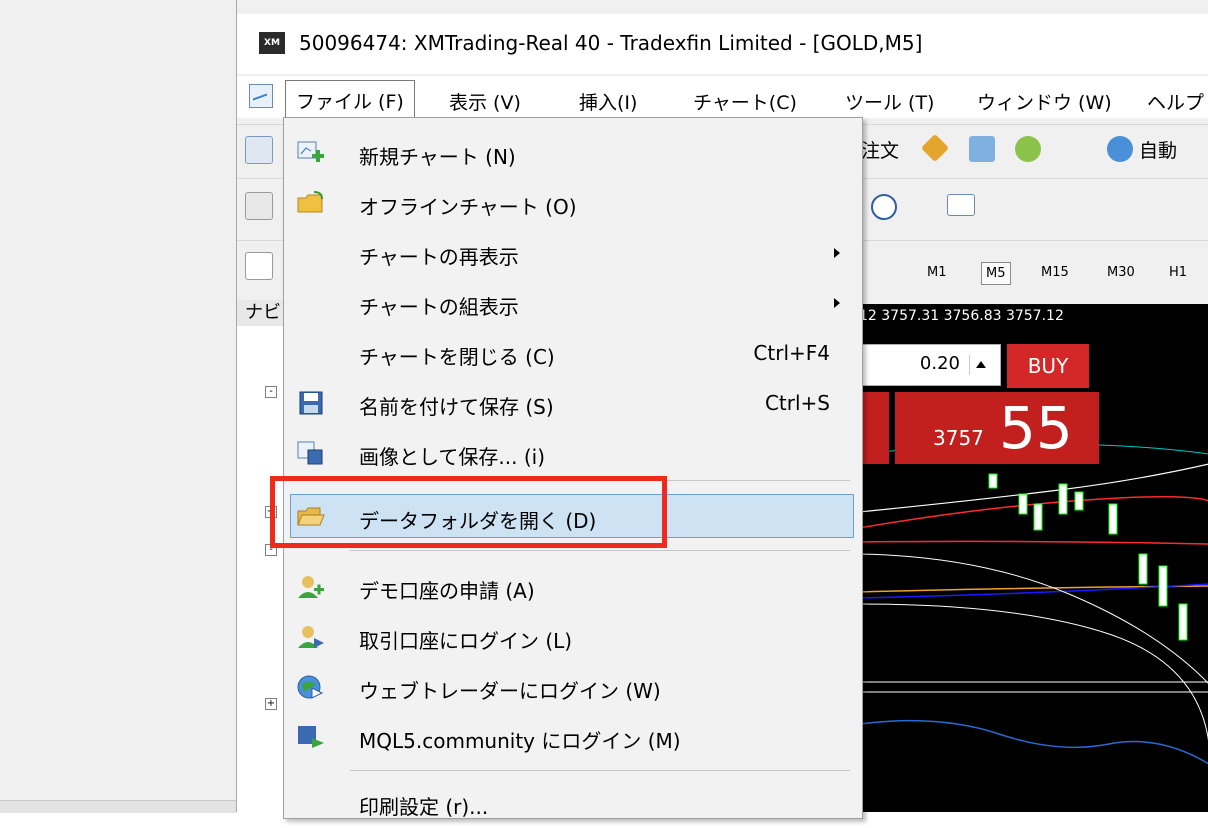 This screenshot has height=828, width=1208. Describe the element at coordinates (520, 741) in the screenshot. I see `menu-item-label: MQL5.community にログイン (M)` at that location.